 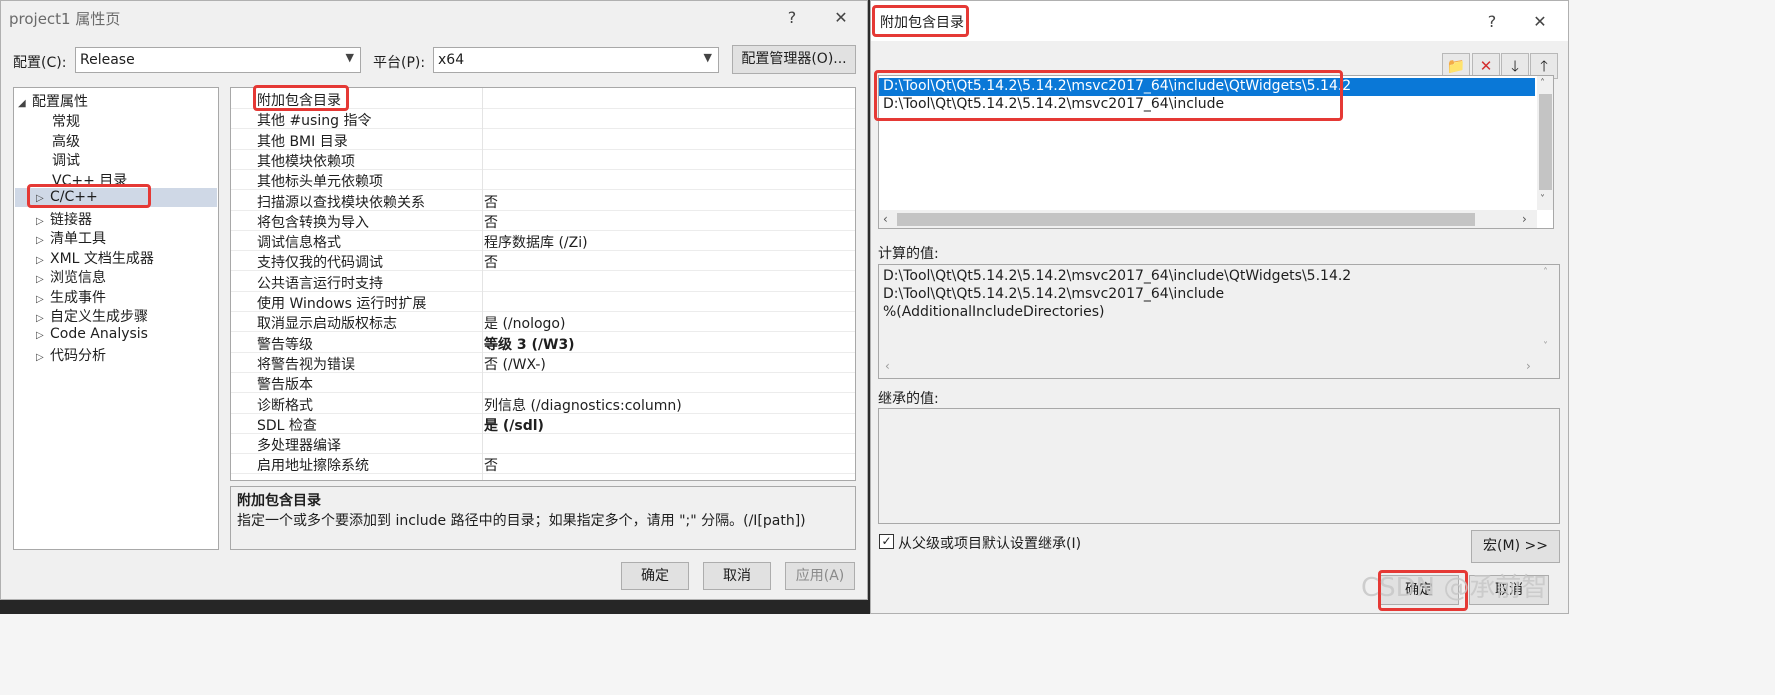 I want to click on property-value: 列信息 (/diagnostics:column), so click(x=583, y=405).